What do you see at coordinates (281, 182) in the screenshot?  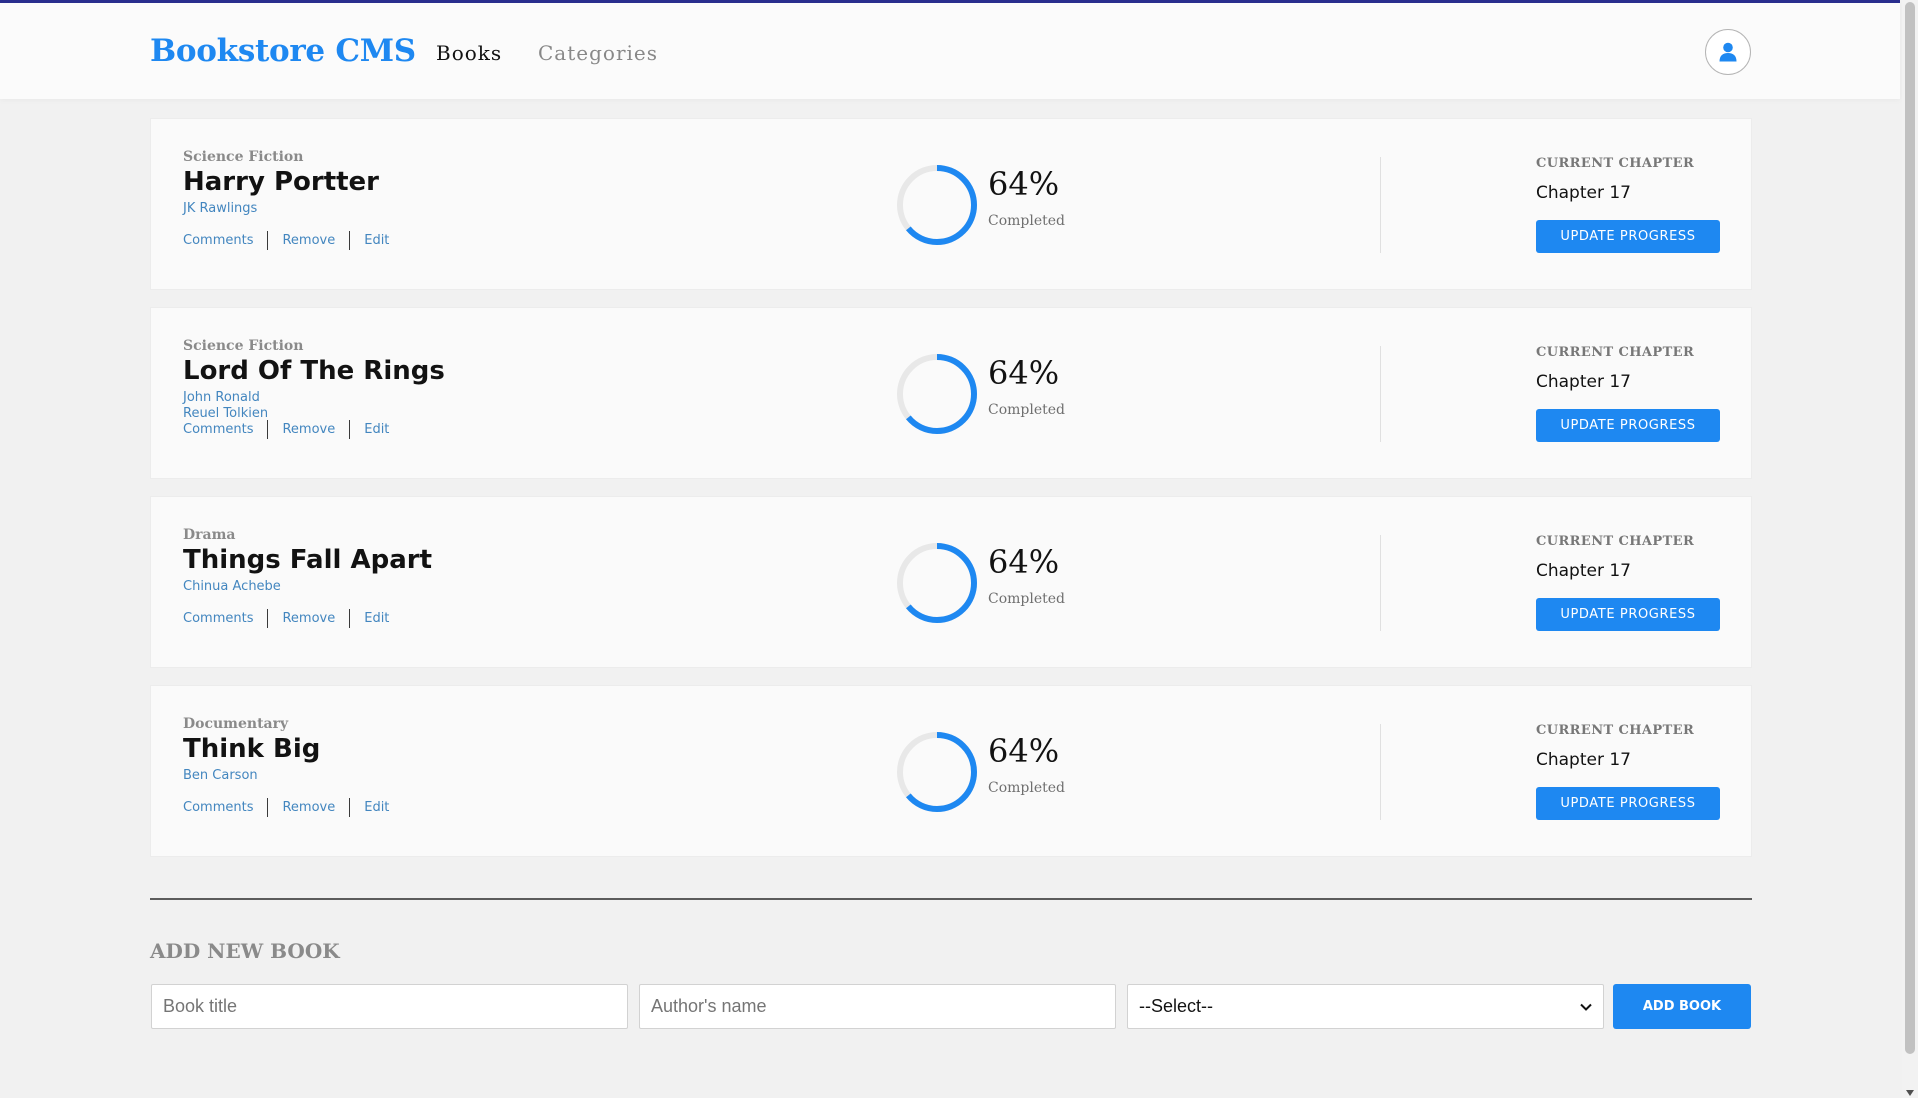 I see `book-title: Harry Portter` at bounding box center [281, 182].